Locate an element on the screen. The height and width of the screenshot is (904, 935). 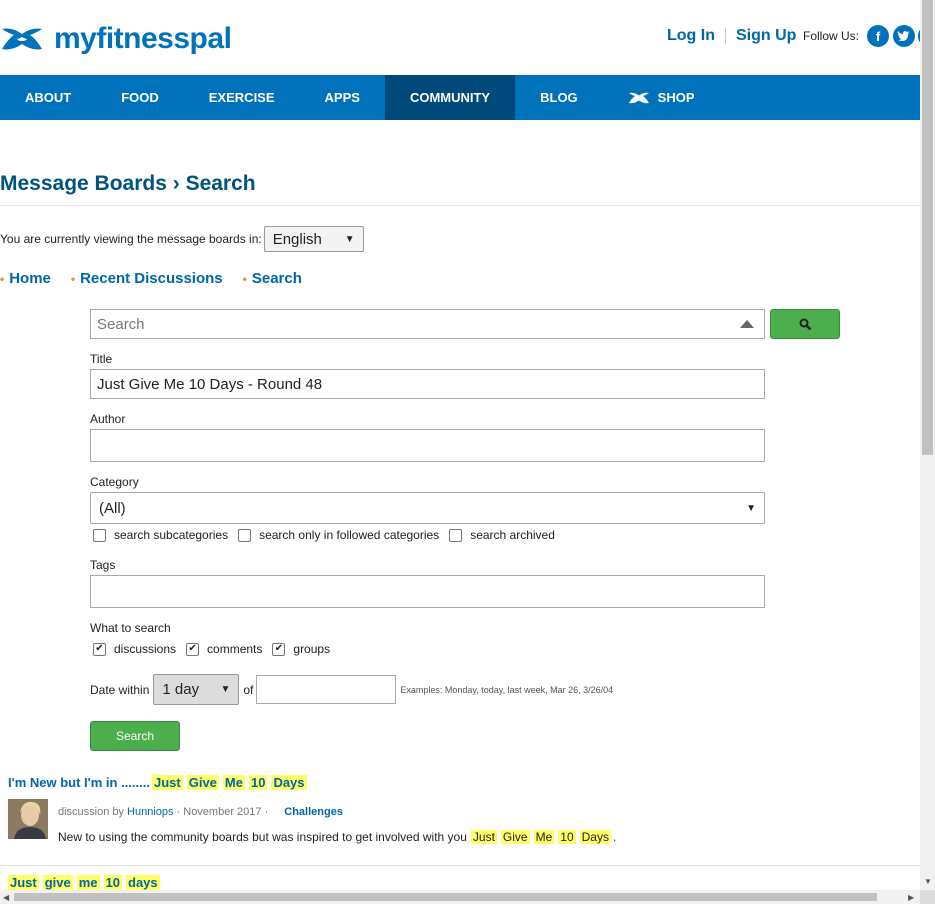
nav-food: FOOD is located at coordinates (140, 97).